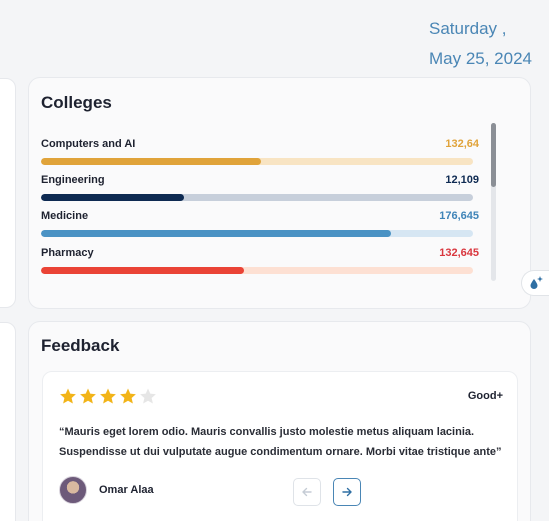 This screenshot has height=521, width=549. What do you see at coordinates (65, 216) in the screenshot?
I see `college-name: Medicine` at bounding box center [65, 216].